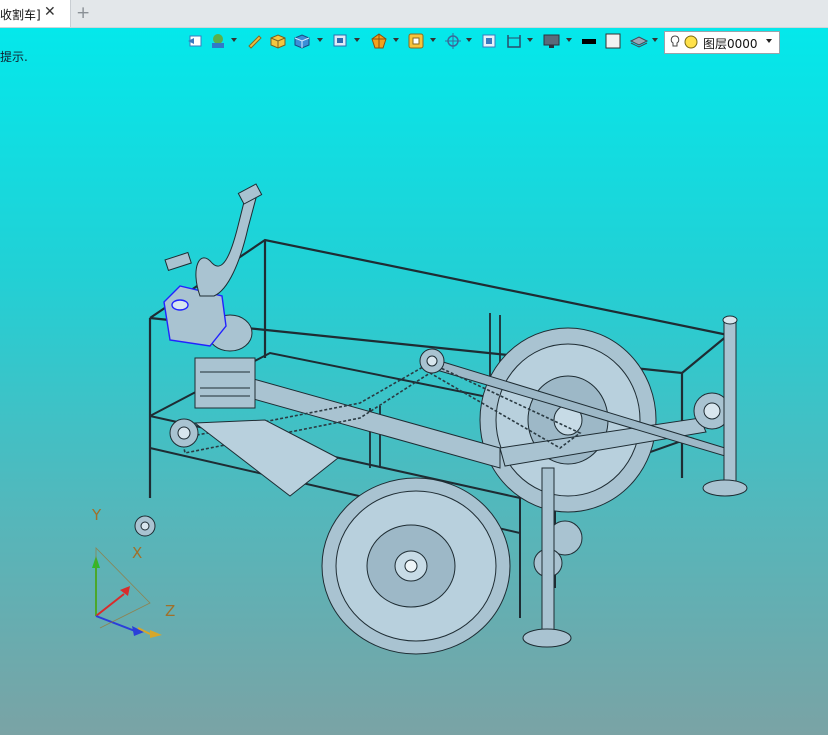 The image size is (828, 735). What do you see at coordinates (20, 15) in the screenshot?
I see `tab-title: 收割车]` at bounding box center [20, 15].